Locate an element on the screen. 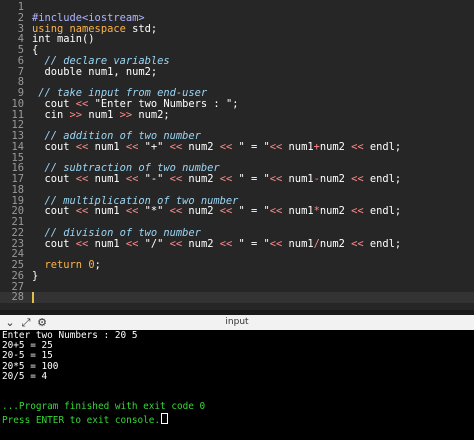 Image resolution: width=474 pixels, height=440 pixels. code-text: double num1, num2; is located at coordinates (95, 71).